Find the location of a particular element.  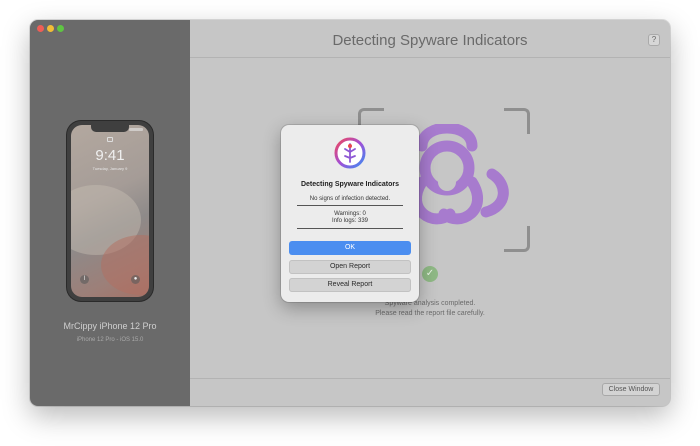

phone-notch is located at coordinates (110, 128).